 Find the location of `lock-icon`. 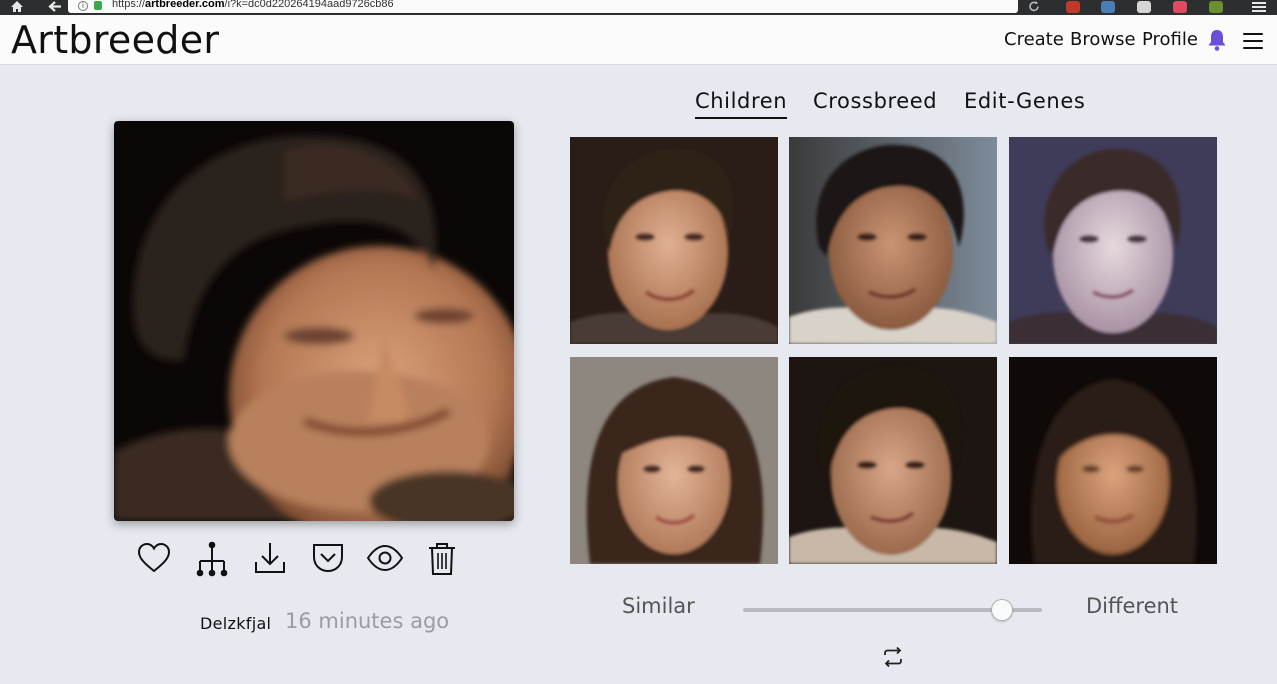

lock-icon is located at coordinates (98, 5).